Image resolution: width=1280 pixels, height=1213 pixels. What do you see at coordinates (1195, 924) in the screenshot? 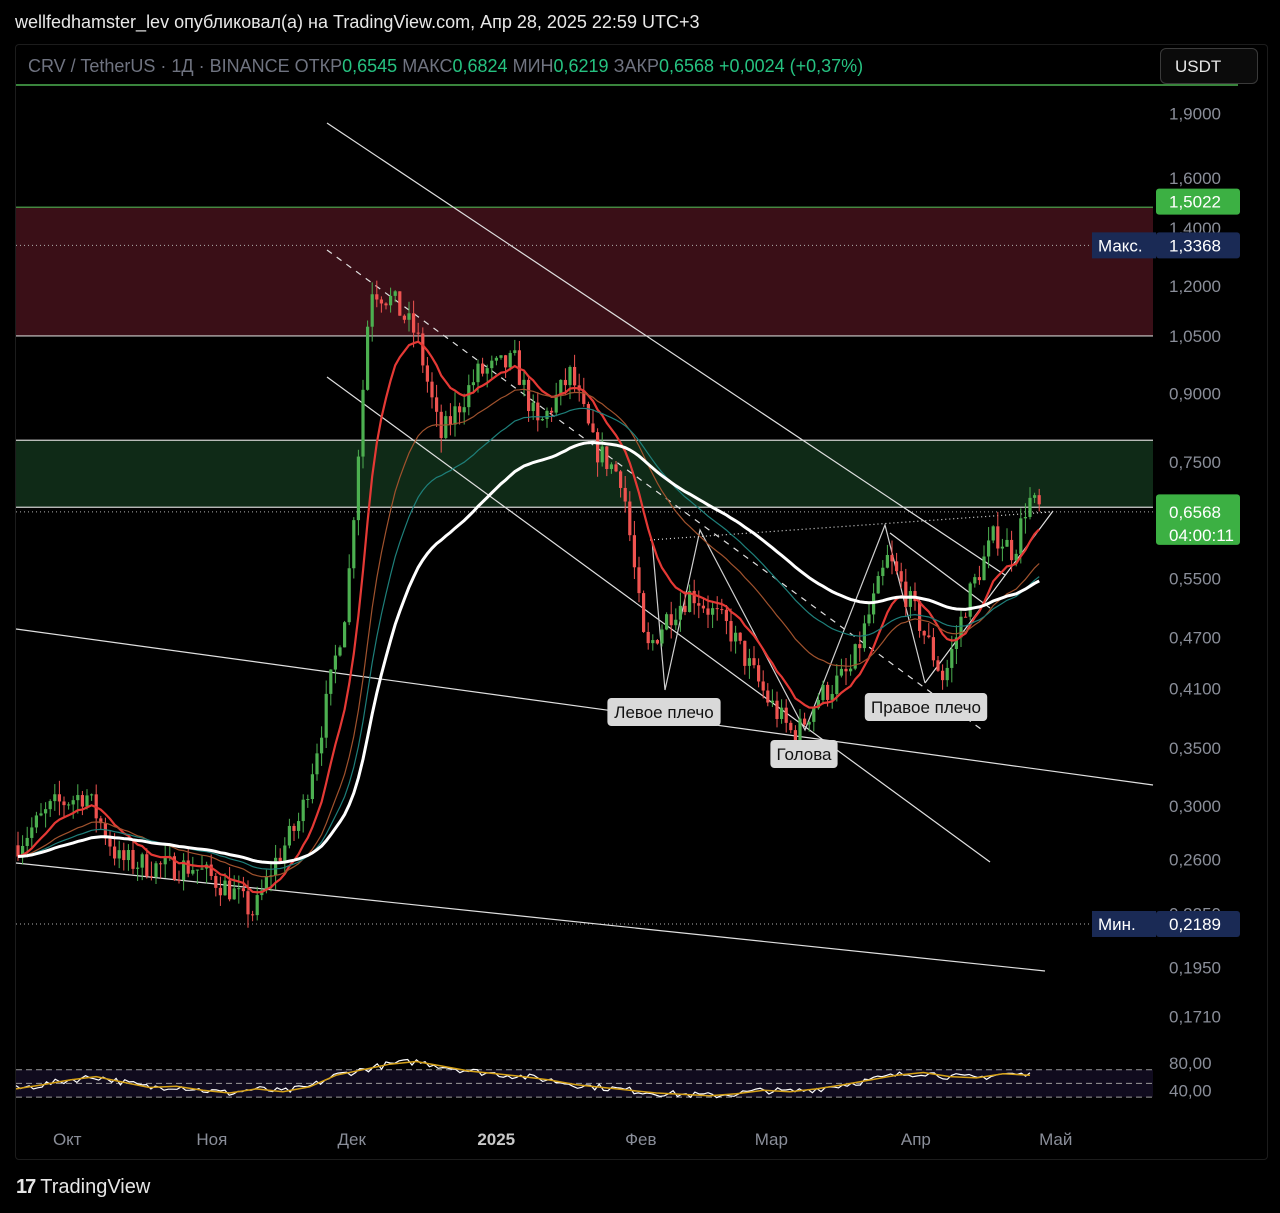
I see `price-label-min-value: 0,2189` at bounding box center [1195, 924].